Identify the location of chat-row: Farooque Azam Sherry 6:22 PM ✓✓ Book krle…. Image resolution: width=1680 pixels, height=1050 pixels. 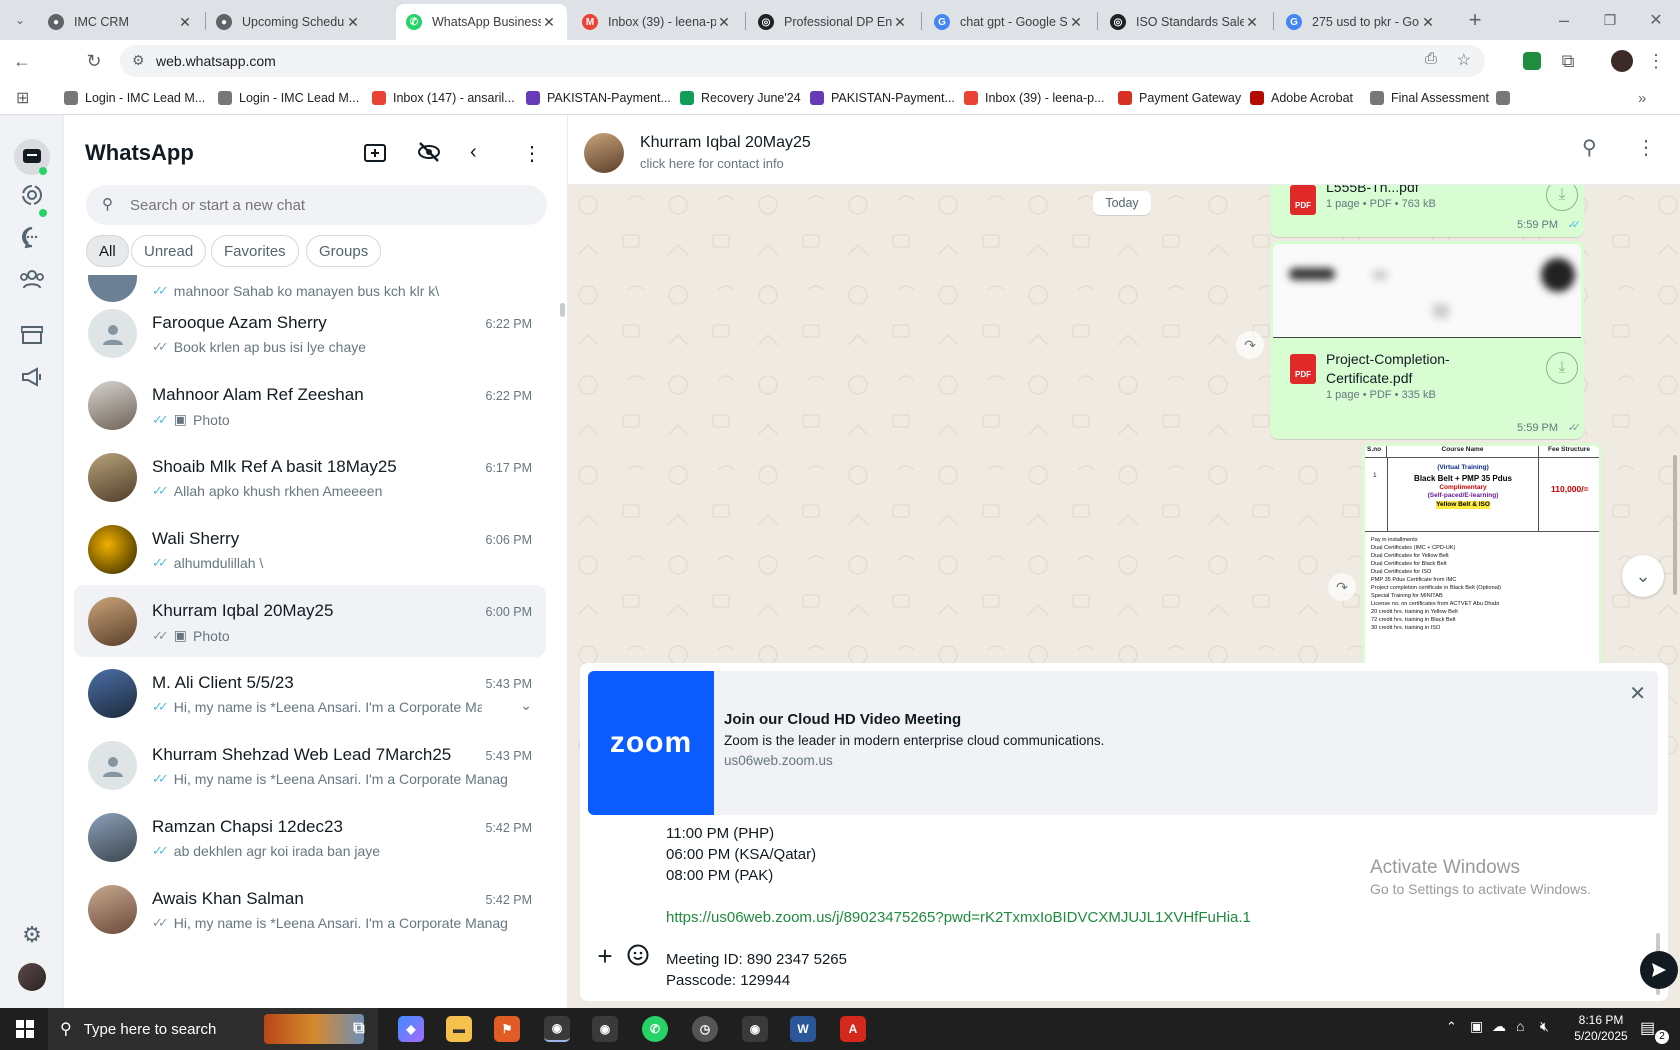
(310, 333).